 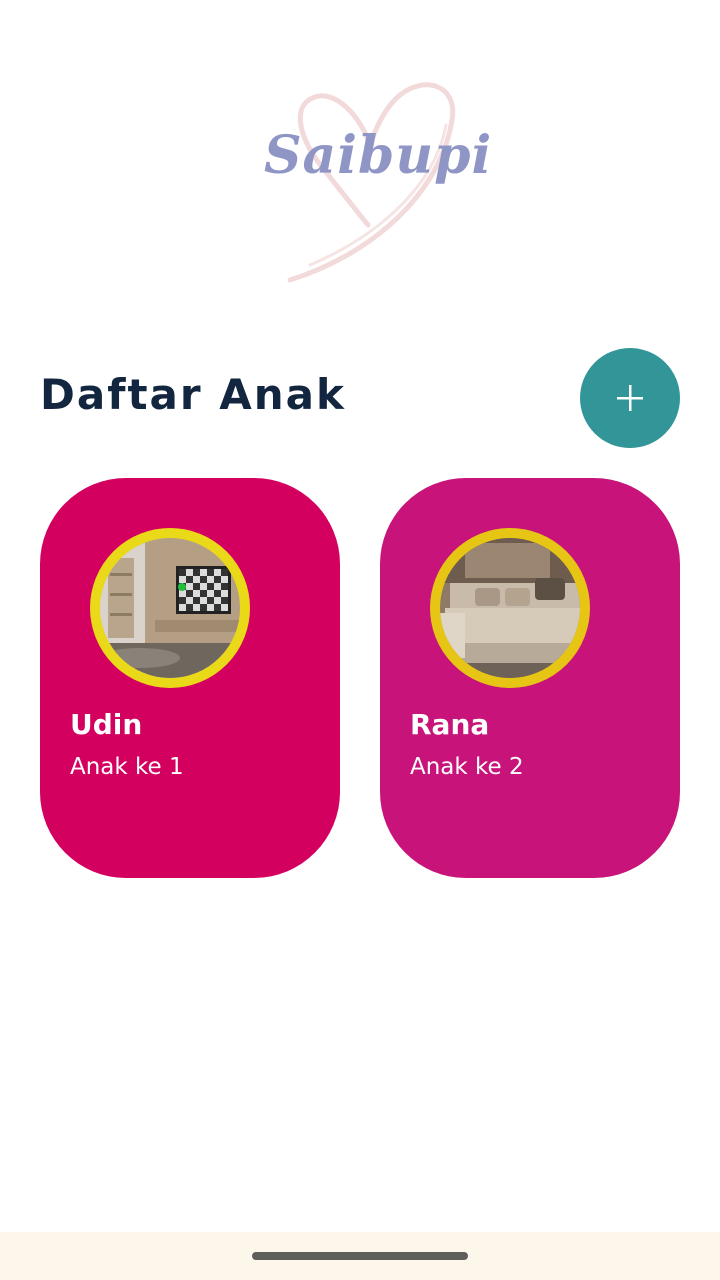 I want to click on child-card: Rana Anak ke 2, so click(x=530, y=678).